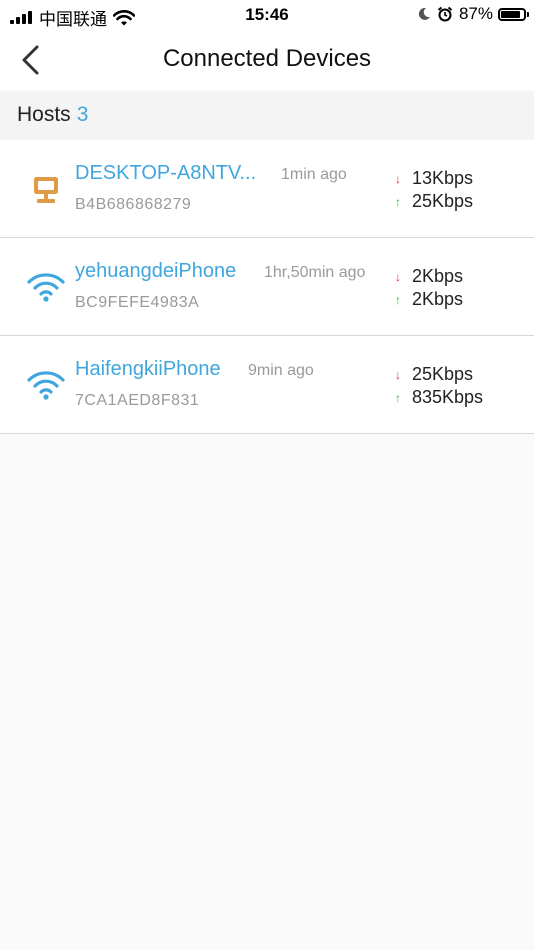 The image size is (534, 950). I want to click on mac-address: B4B686868279, so click(133, 204).